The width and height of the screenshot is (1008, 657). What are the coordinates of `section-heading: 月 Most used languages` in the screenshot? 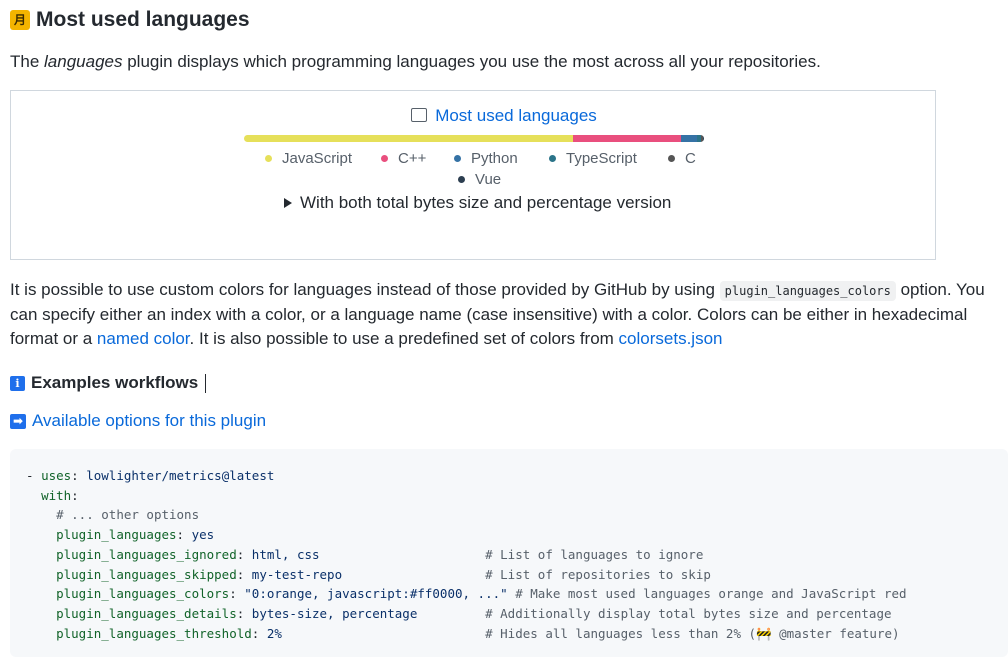 It's located at (130, 20).